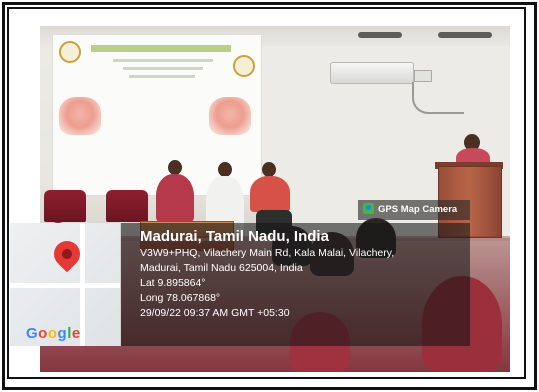 The width and height of the screenshot is (539, 392). Describe the element at coordinates (234, 236) in the screenshot. I see `location-city: Madurai, Tamil Nadu, India` at that location.